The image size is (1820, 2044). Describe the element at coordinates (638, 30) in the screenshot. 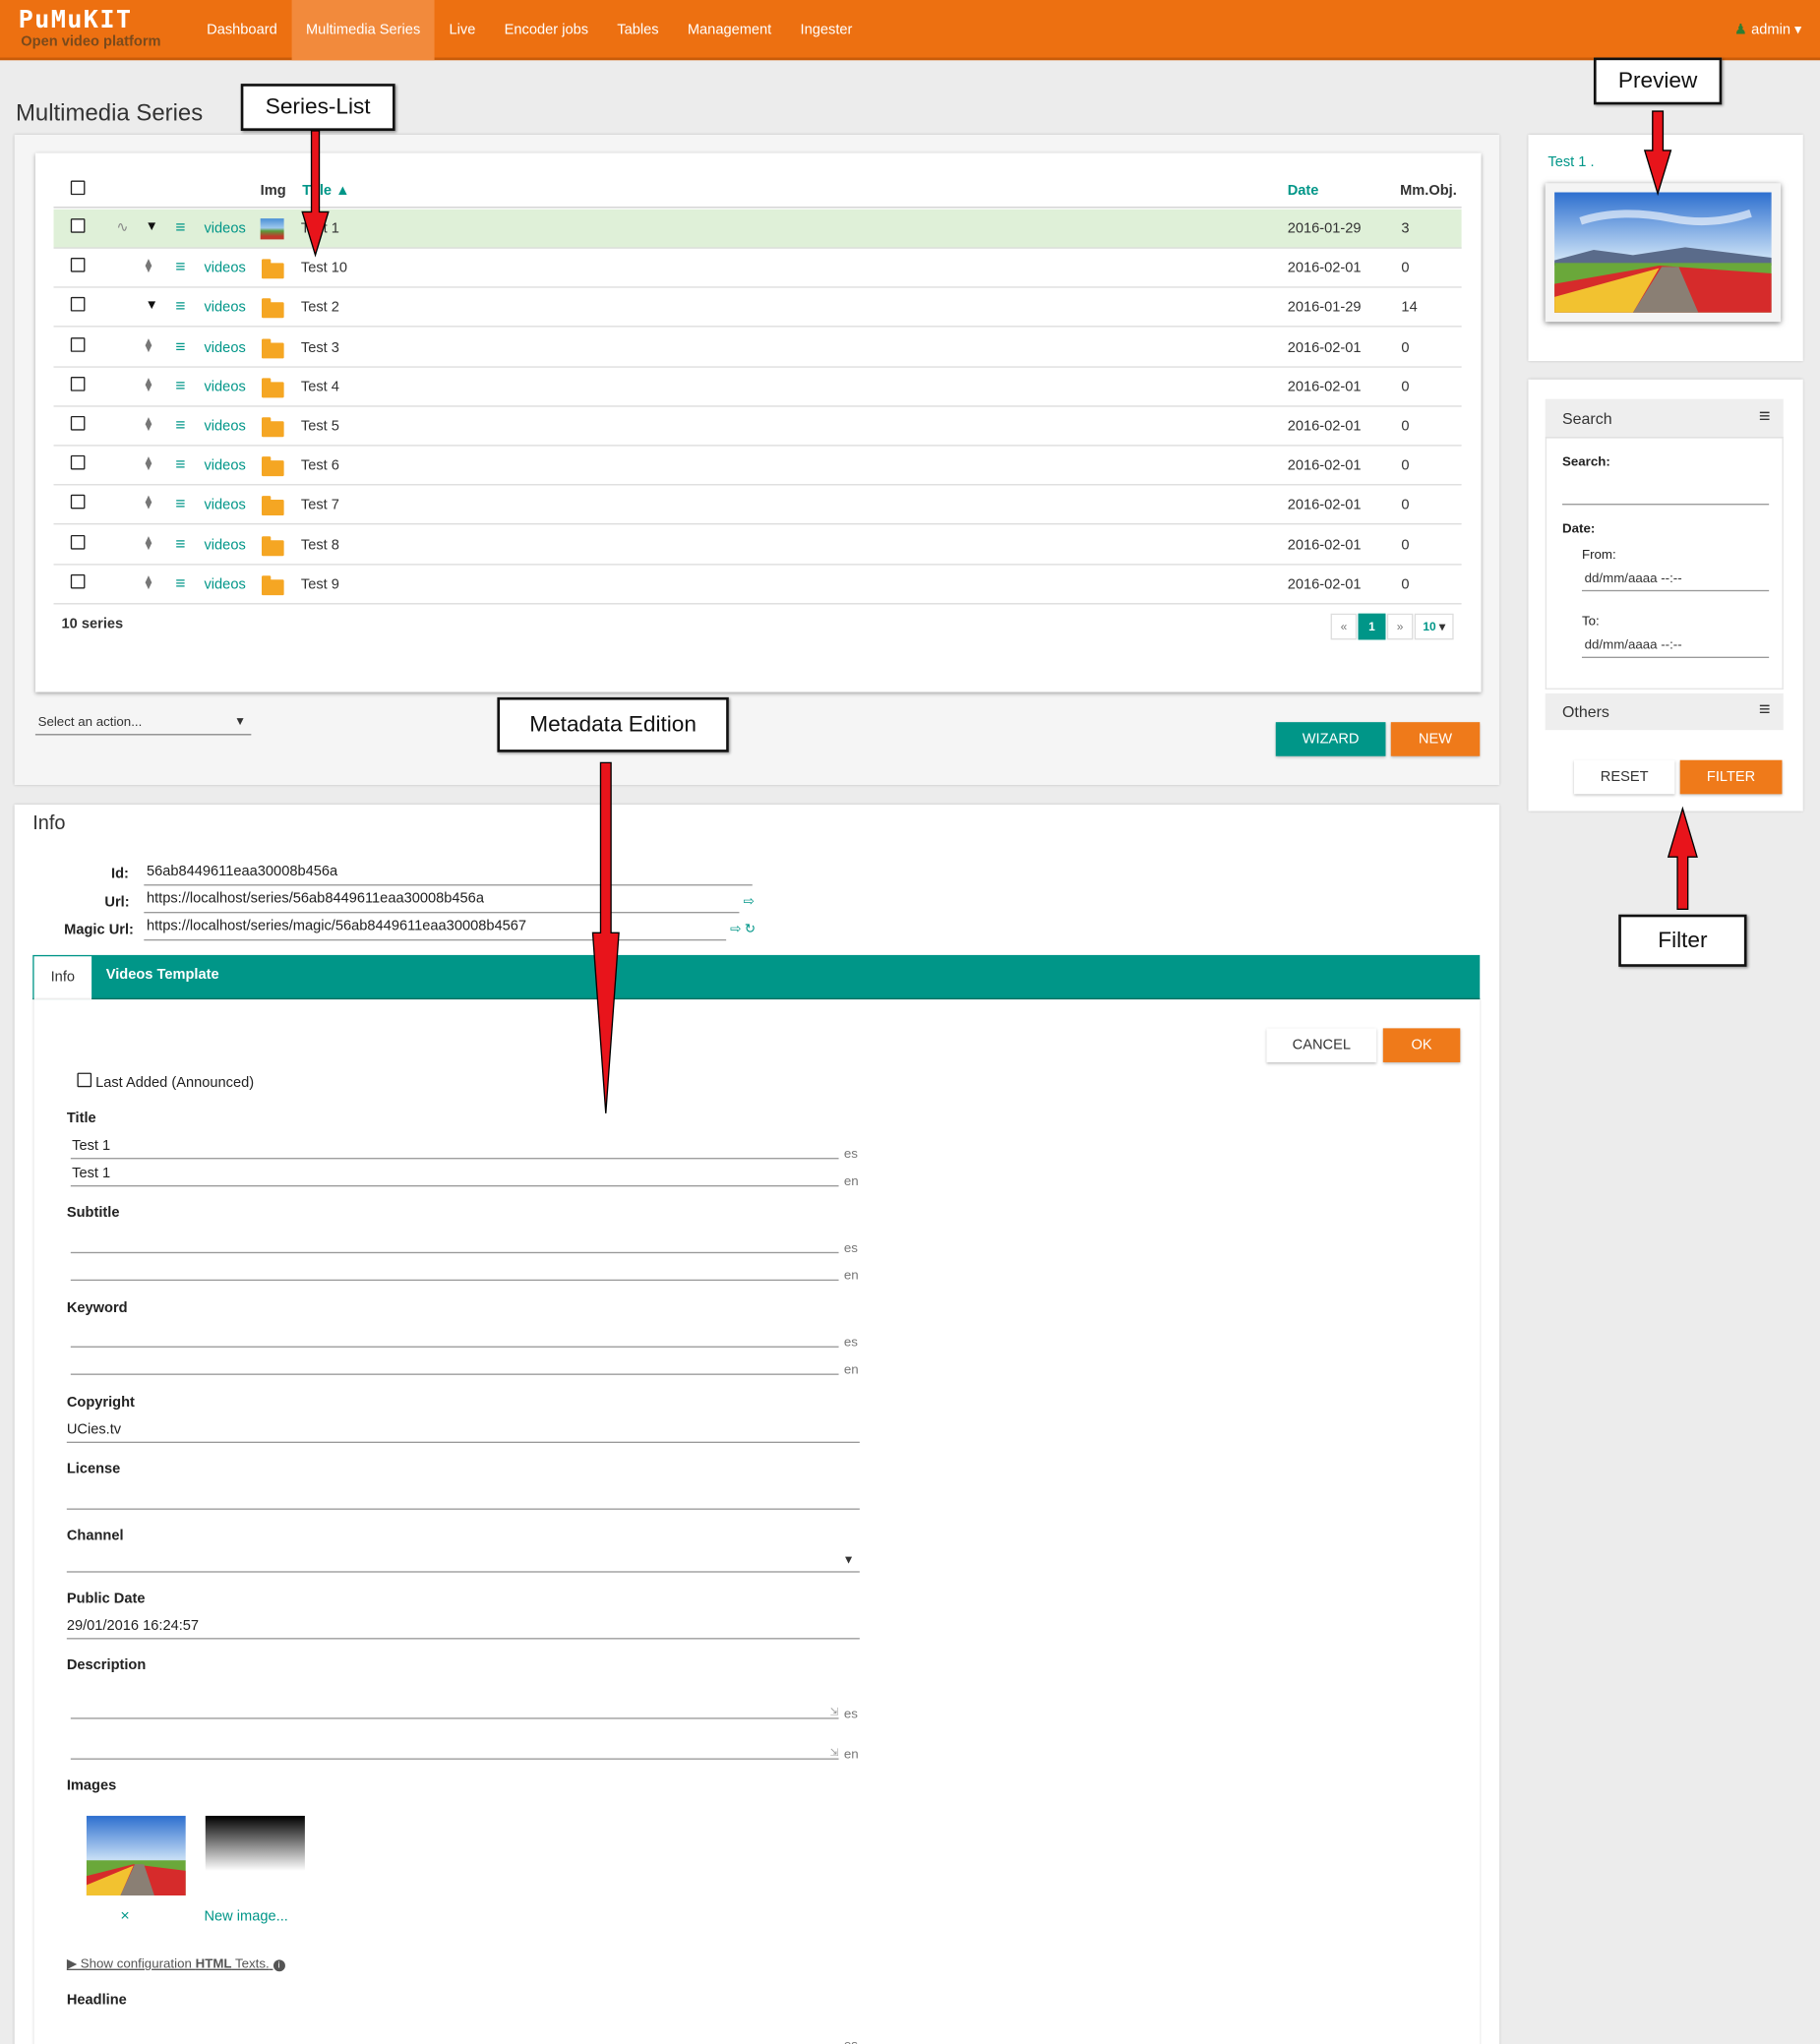

I see `nav-item-tables: Tables` at that location.